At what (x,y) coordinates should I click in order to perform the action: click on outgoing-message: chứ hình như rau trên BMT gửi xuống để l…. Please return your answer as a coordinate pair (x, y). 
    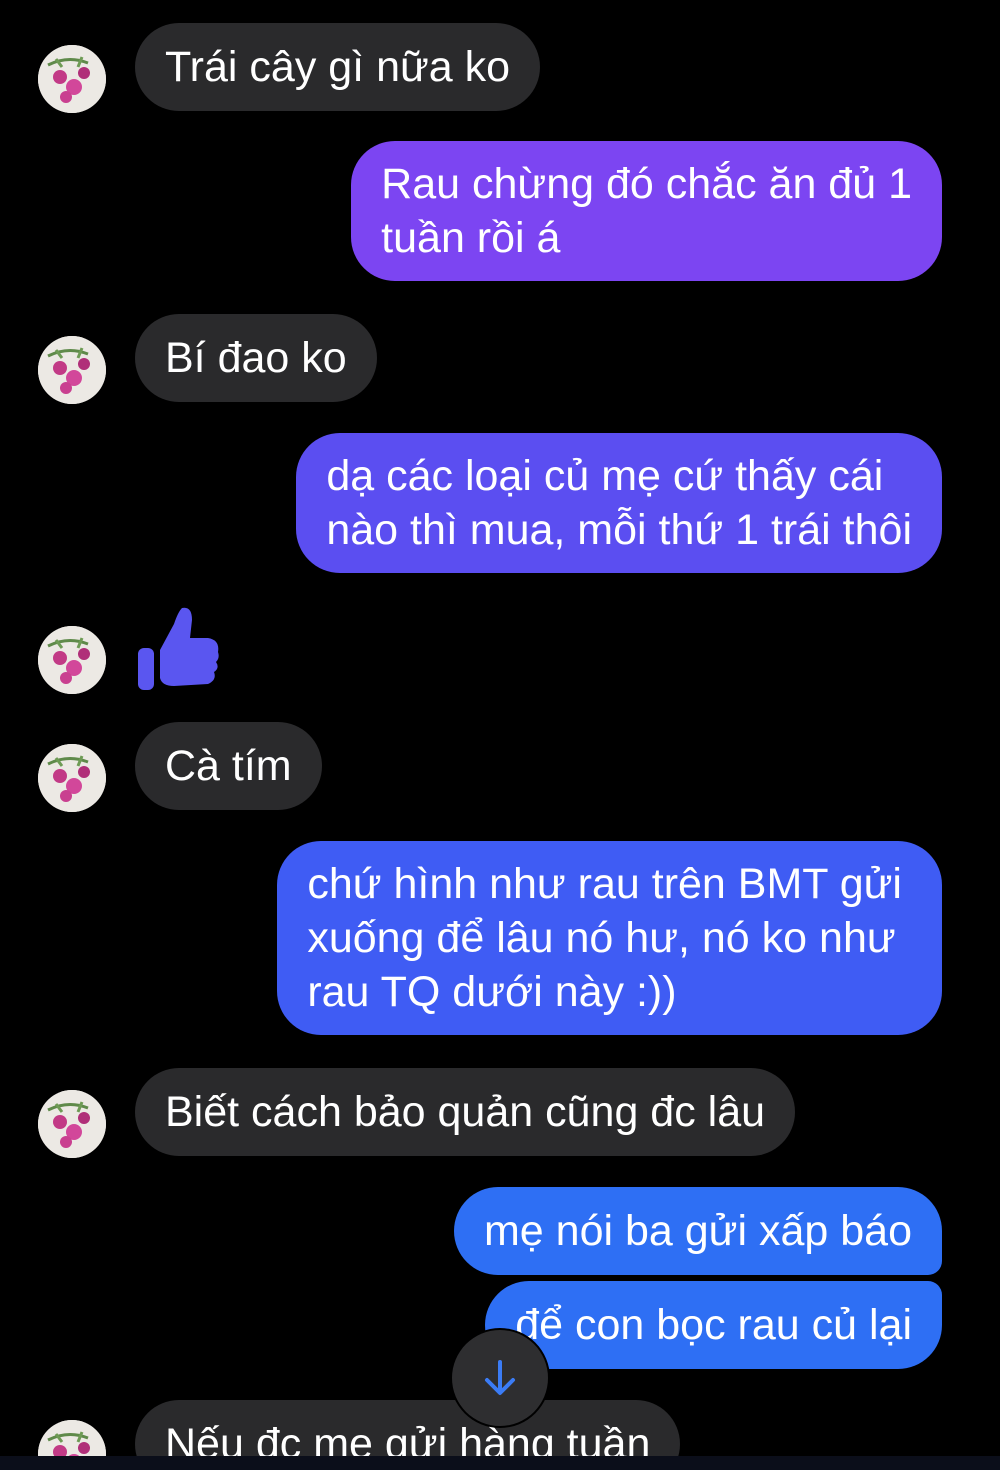
    Looking at the image, I should click on (609, 938).